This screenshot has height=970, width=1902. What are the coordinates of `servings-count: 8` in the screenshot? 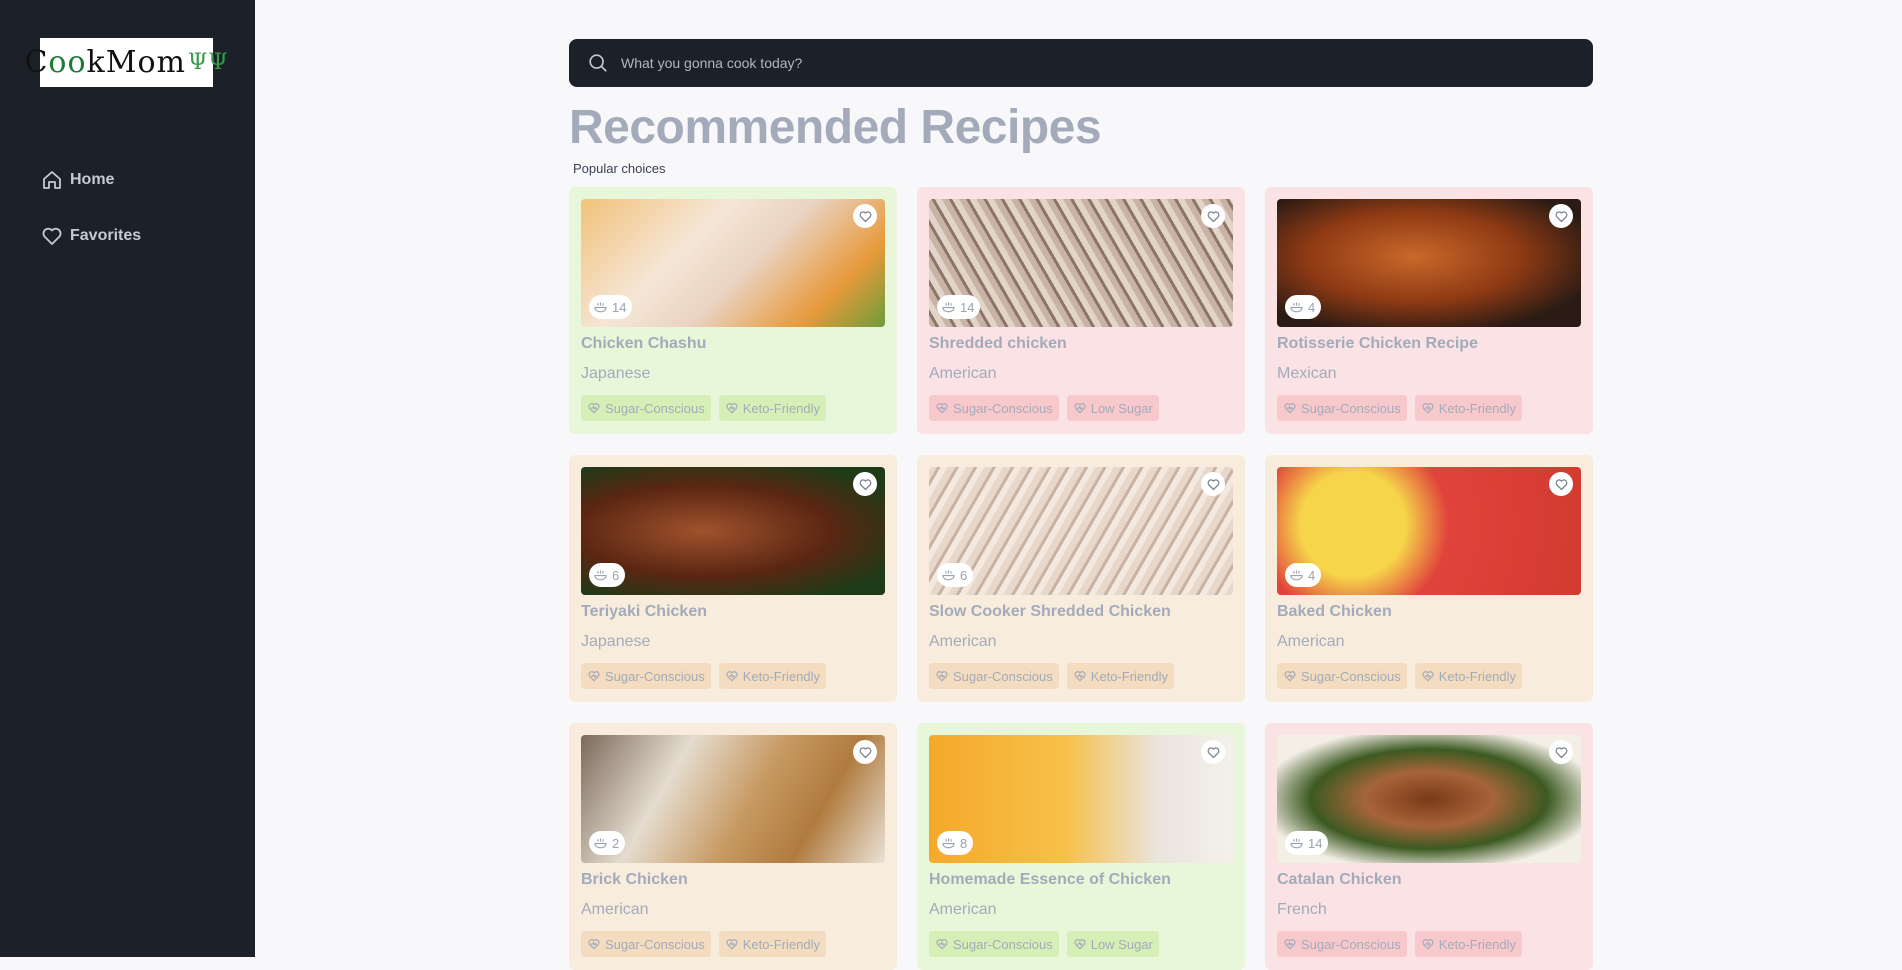 It's located at (964, 843).